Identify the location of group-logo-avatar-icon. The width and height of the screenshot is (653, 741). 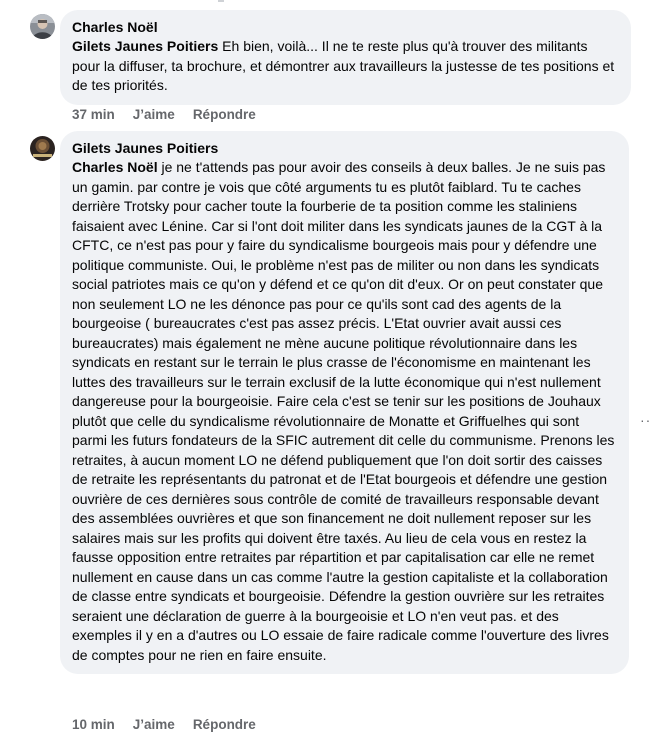
(42, 148).